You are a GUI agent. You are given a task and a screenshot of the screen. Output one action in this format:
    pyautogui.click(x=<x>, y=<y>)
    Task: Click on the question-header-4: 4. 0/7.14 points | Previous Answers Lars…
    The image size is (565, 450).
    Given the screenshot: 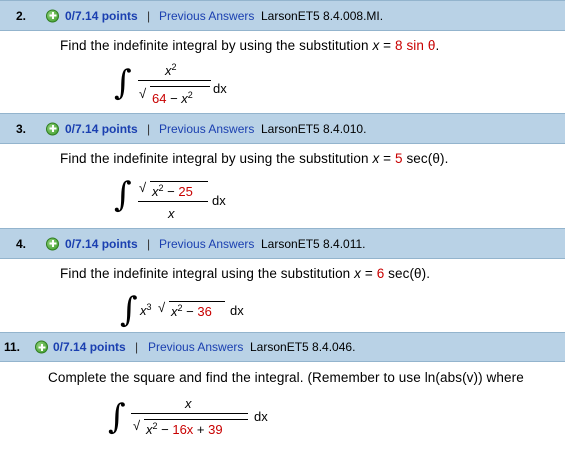 What is the action you would take?
    pyautogui.click(x=282, y=243)
    